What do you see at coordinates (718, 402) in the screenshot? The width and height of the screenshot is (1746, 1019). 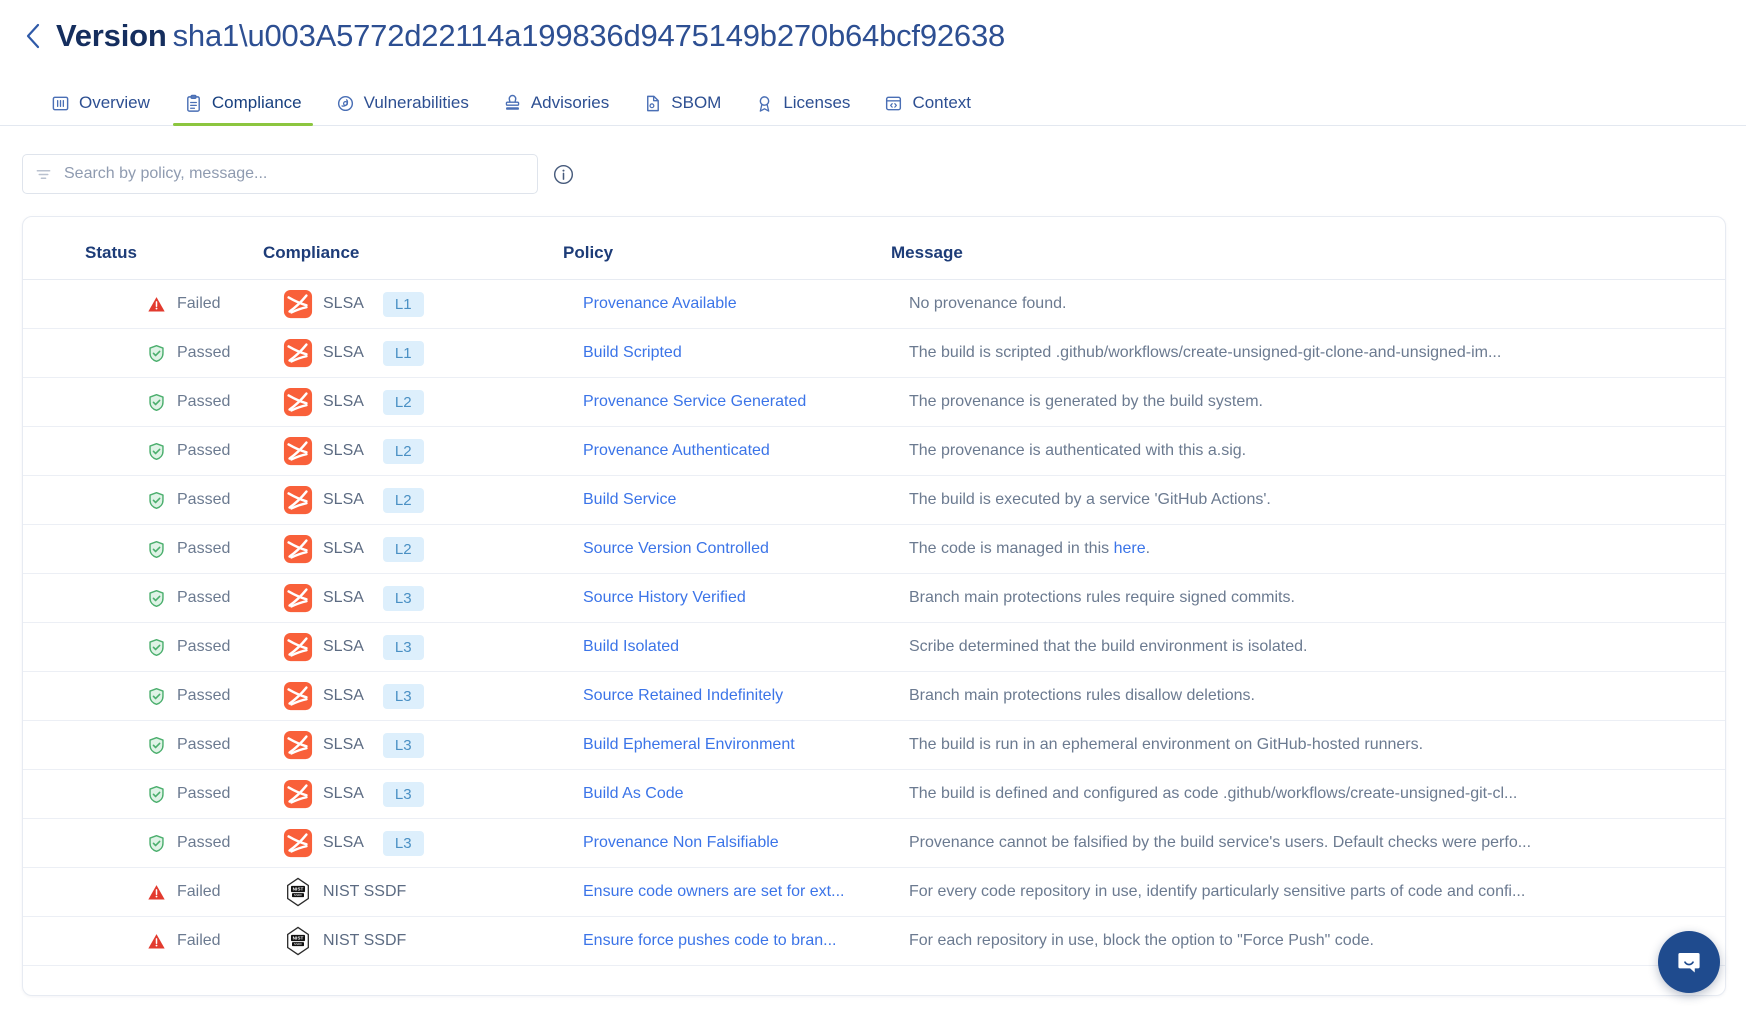 I see `policy-link: Provenance Service Generated` at bounding box center [718, 402].